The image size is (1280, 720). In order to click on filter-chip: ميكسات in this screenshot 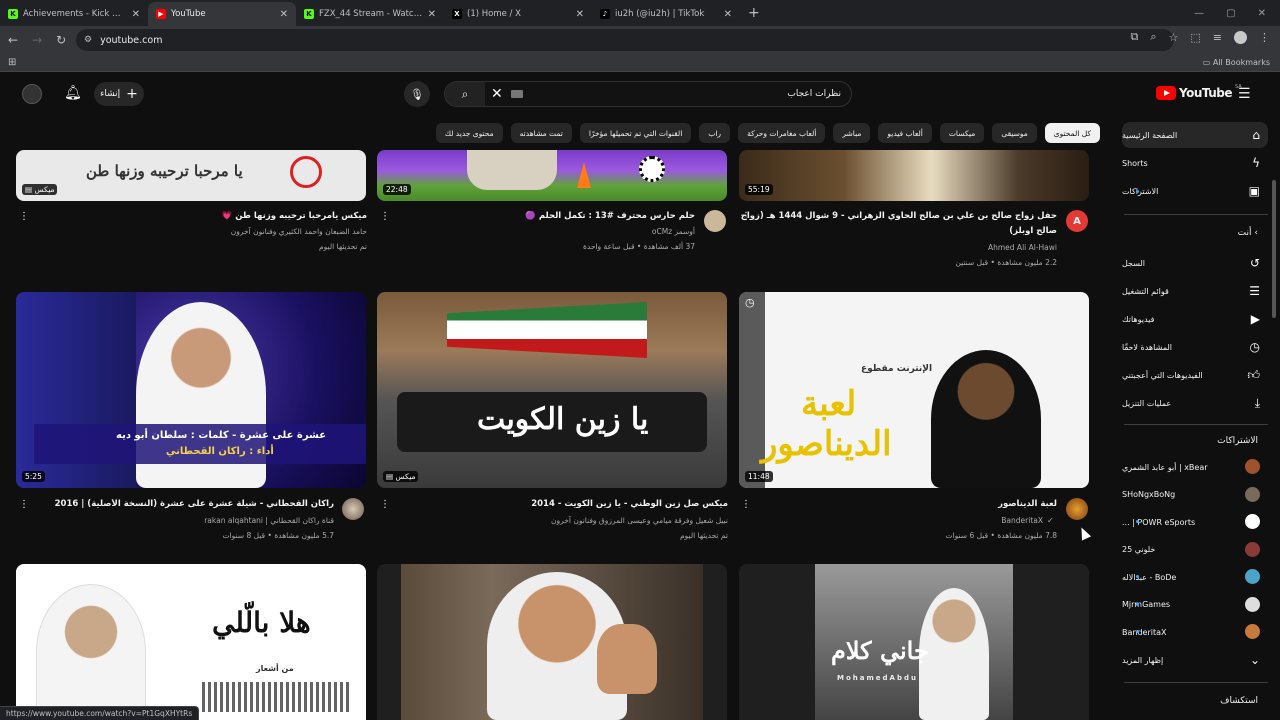, I will do `click(962, 133)`.